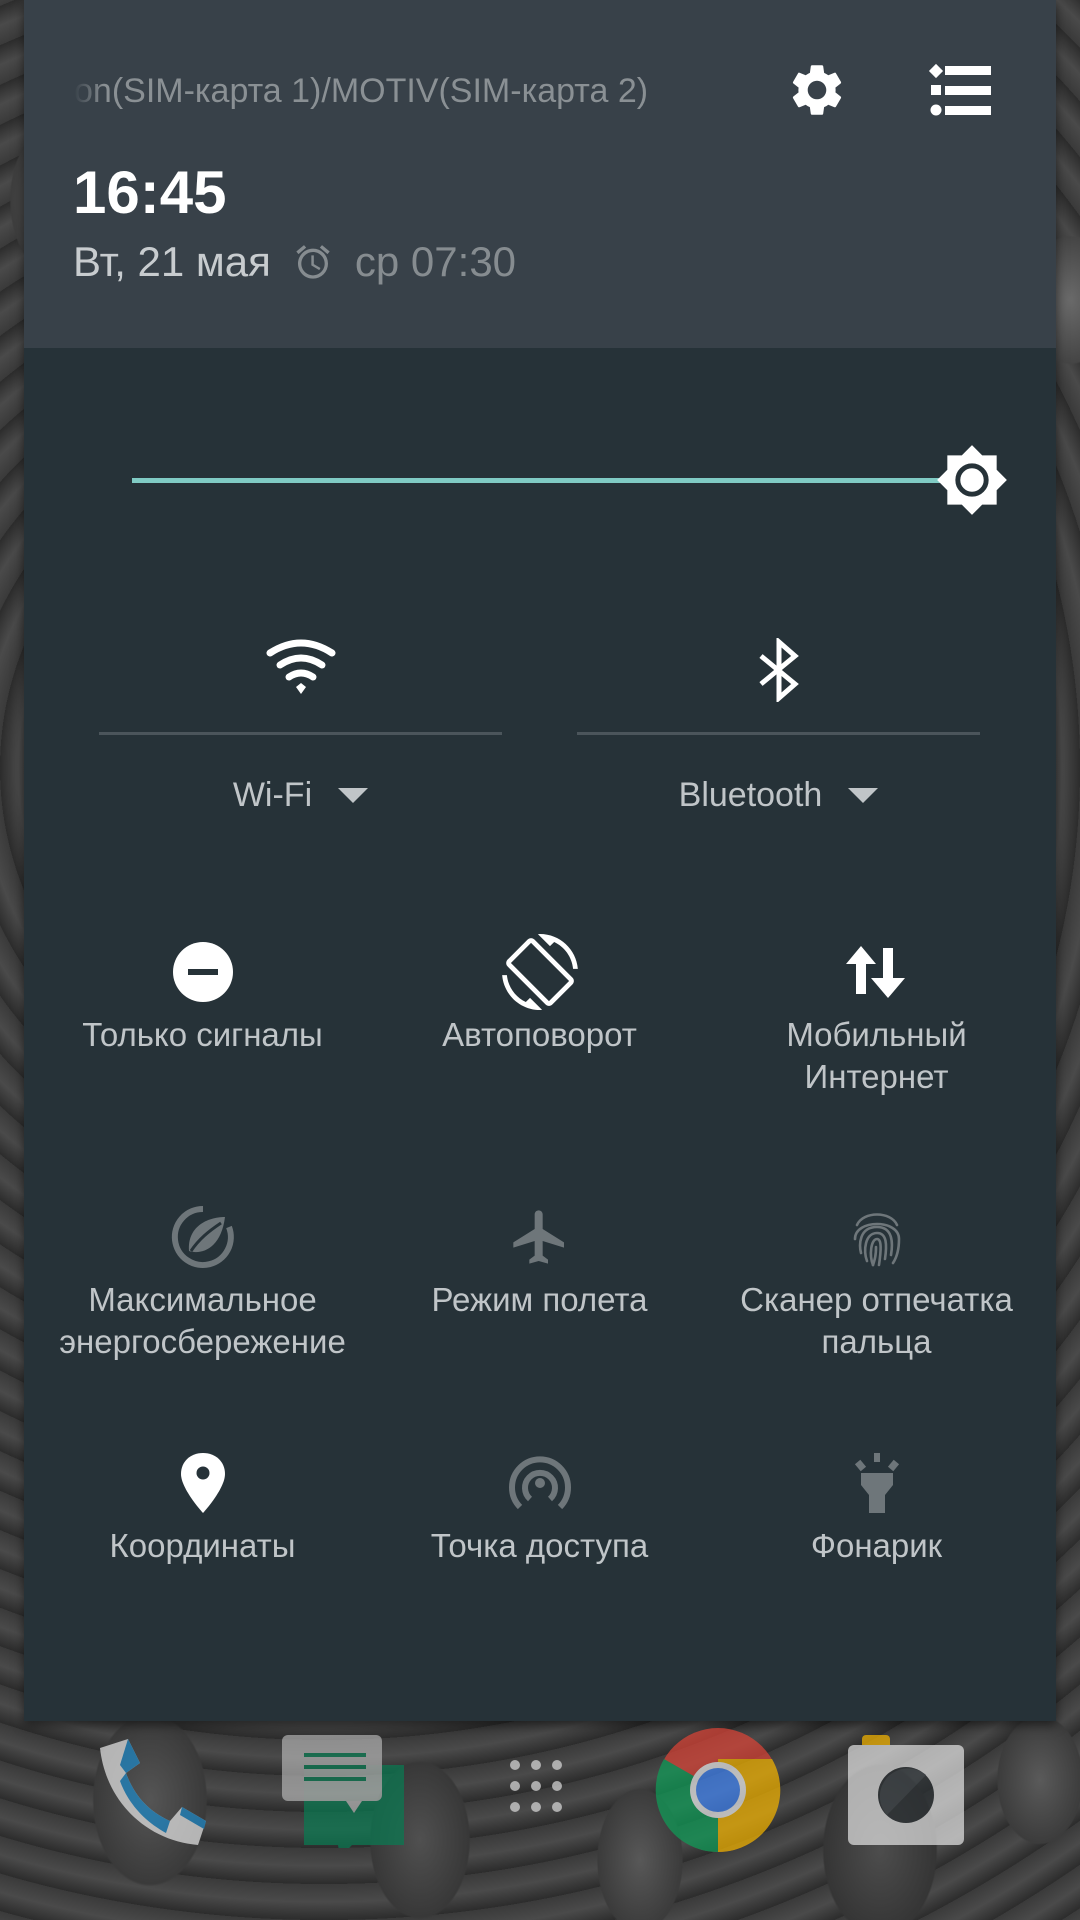 Image resolution: width=1080 pixels, height=1920 pixels. Describe the element at coordinates (313, 262) in the screenshot. I see `alarm-clock-icon` at that location.